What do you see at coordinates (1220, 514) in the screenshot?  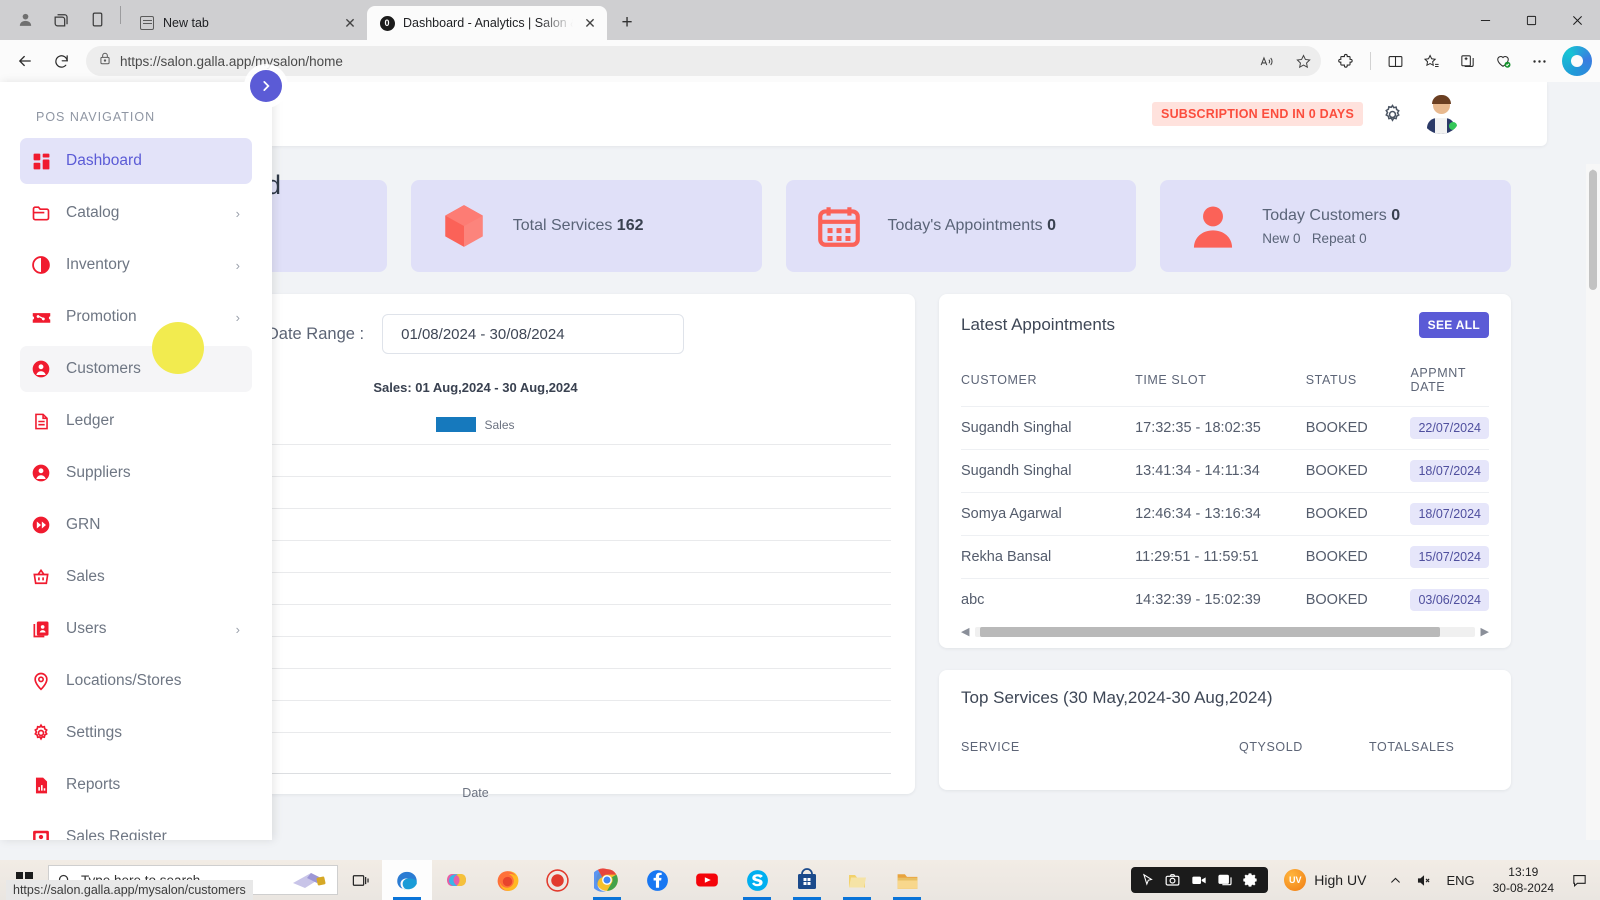 I see `cell-time-slot: 12:46:34 - 13:16:34` at bounding box center [1220, 514].